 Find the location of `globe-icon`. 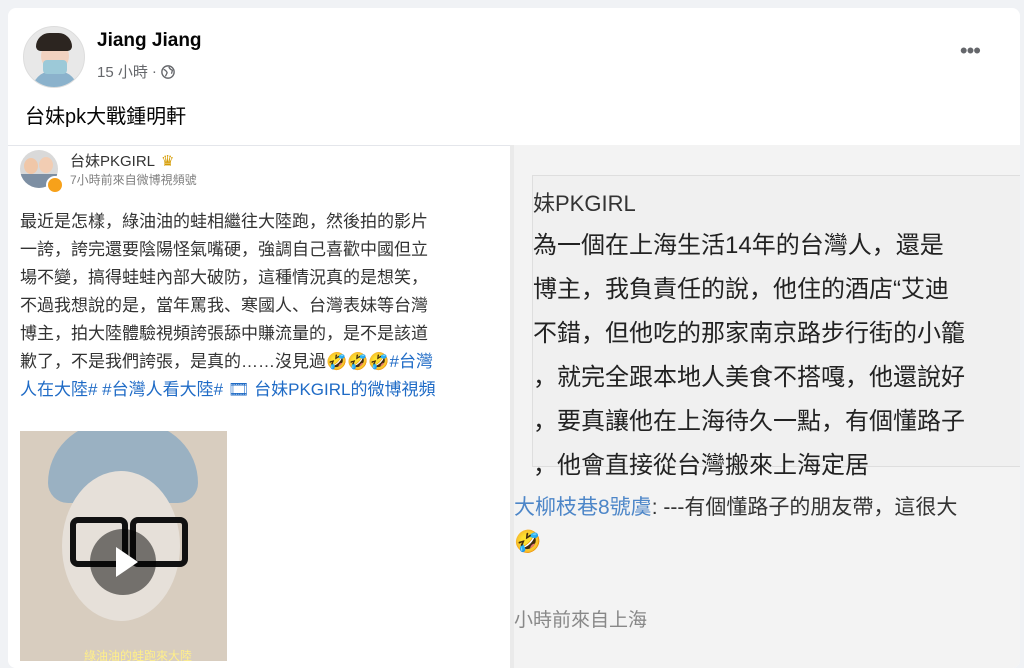

globe-icon is located at coordinates (168, 71).